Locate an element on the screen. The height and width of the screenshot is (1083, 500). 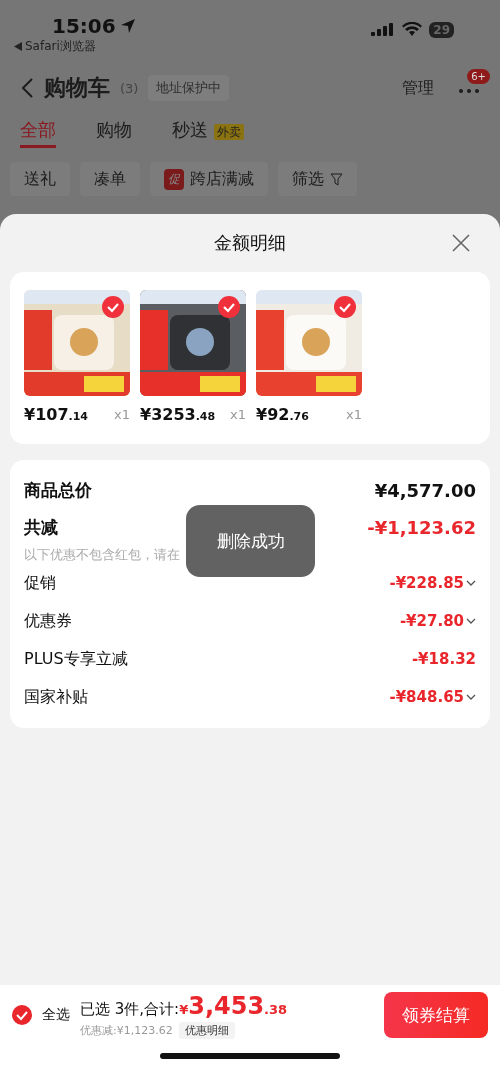
cellular-signal-icon is located at coordinates (383, 29).